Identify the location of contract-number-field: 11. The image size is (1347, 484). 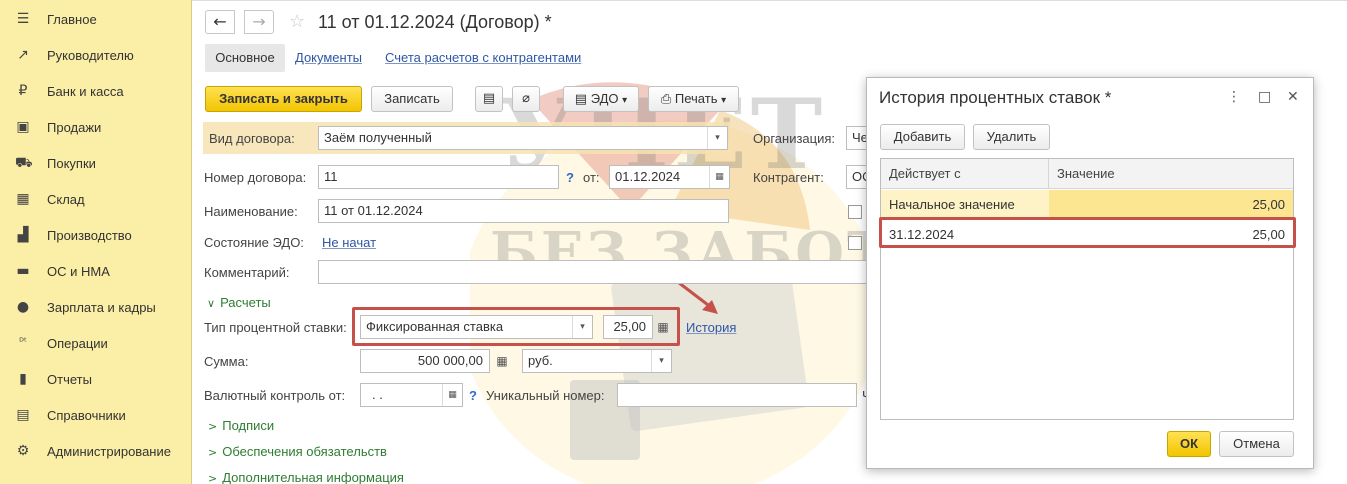
(438, 177).